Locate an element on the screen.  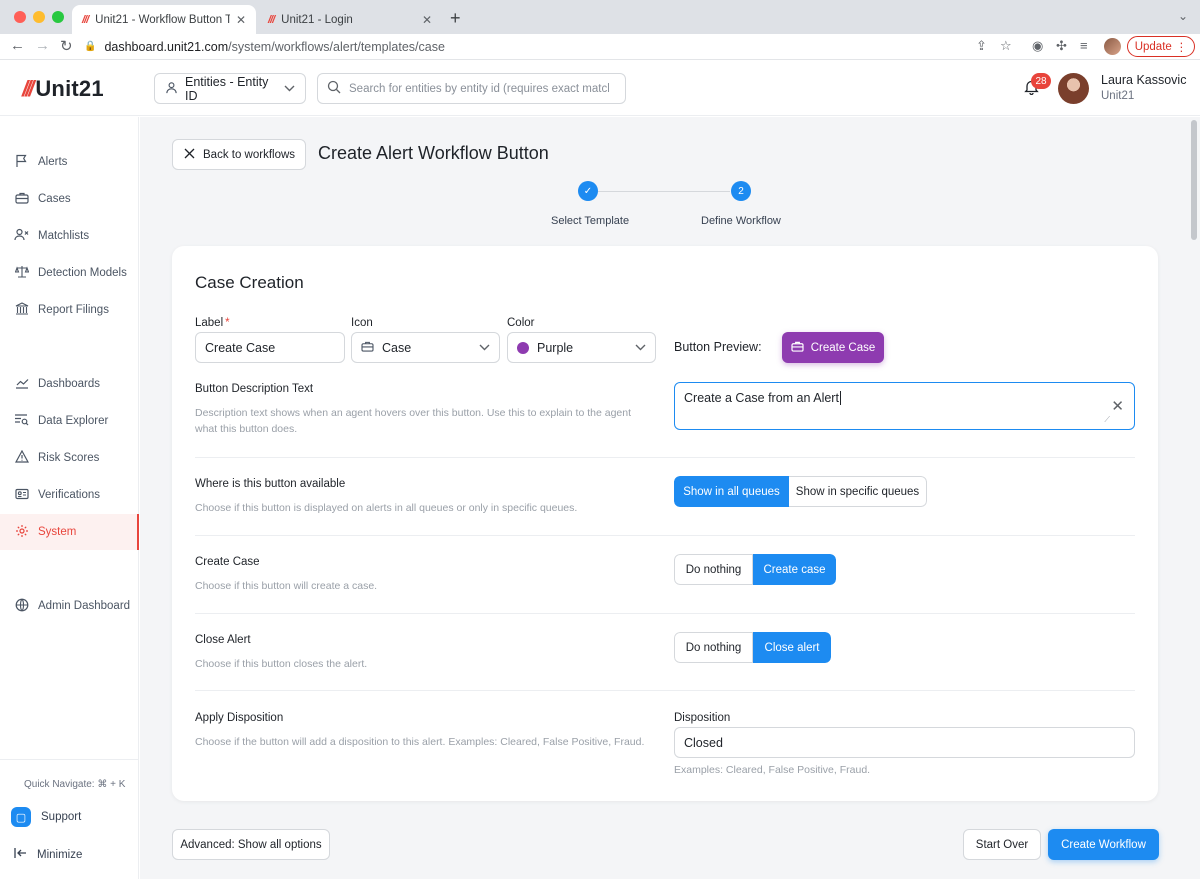
label-text: Label is located at coordinates (209, 323).